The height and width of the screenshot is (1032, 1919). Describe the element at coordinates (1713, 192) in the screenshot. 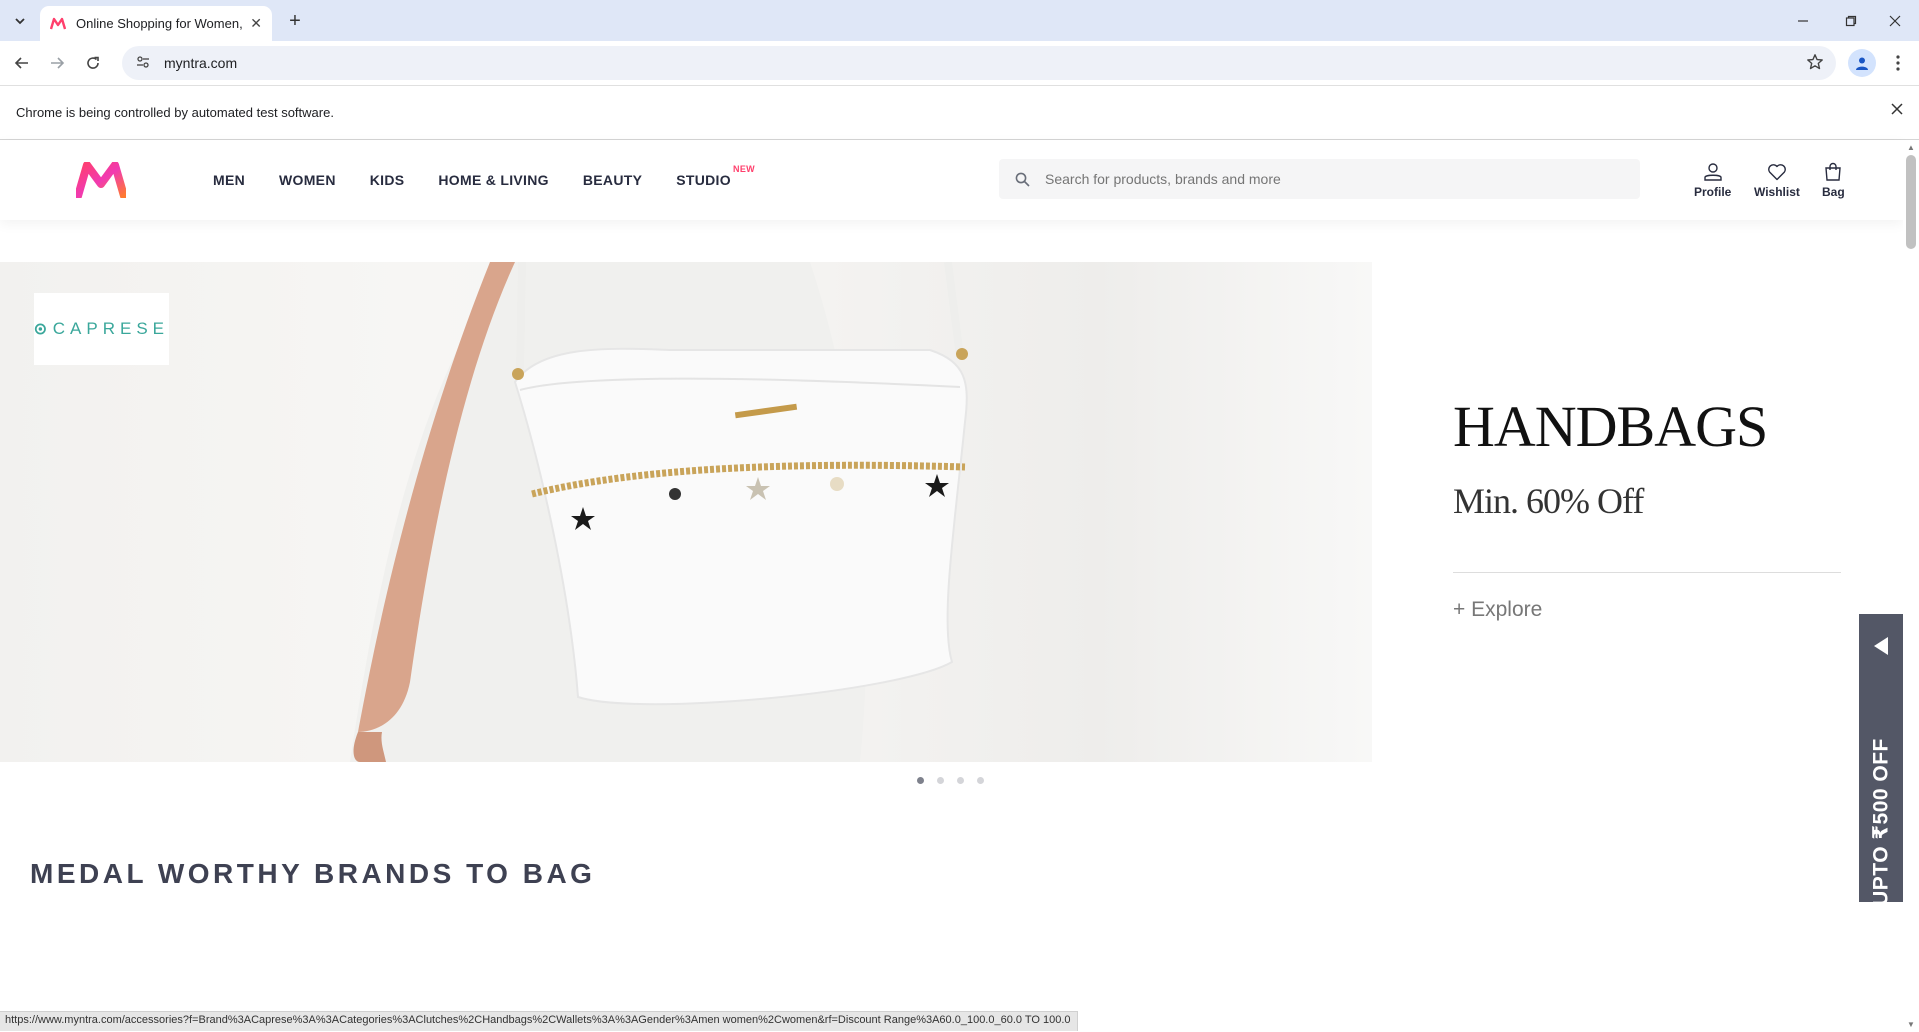

I see `profile-label: Profile` at that location.